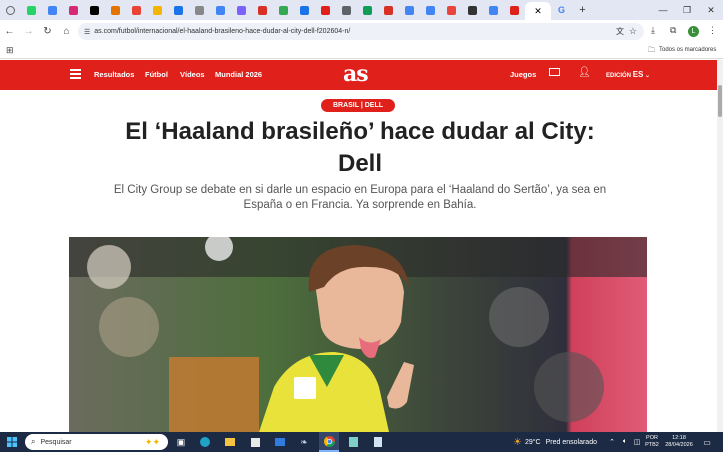 The height and width of the screenshot is (452, 723). I want to click on user-icon: 👤︎, so click(584, 72).